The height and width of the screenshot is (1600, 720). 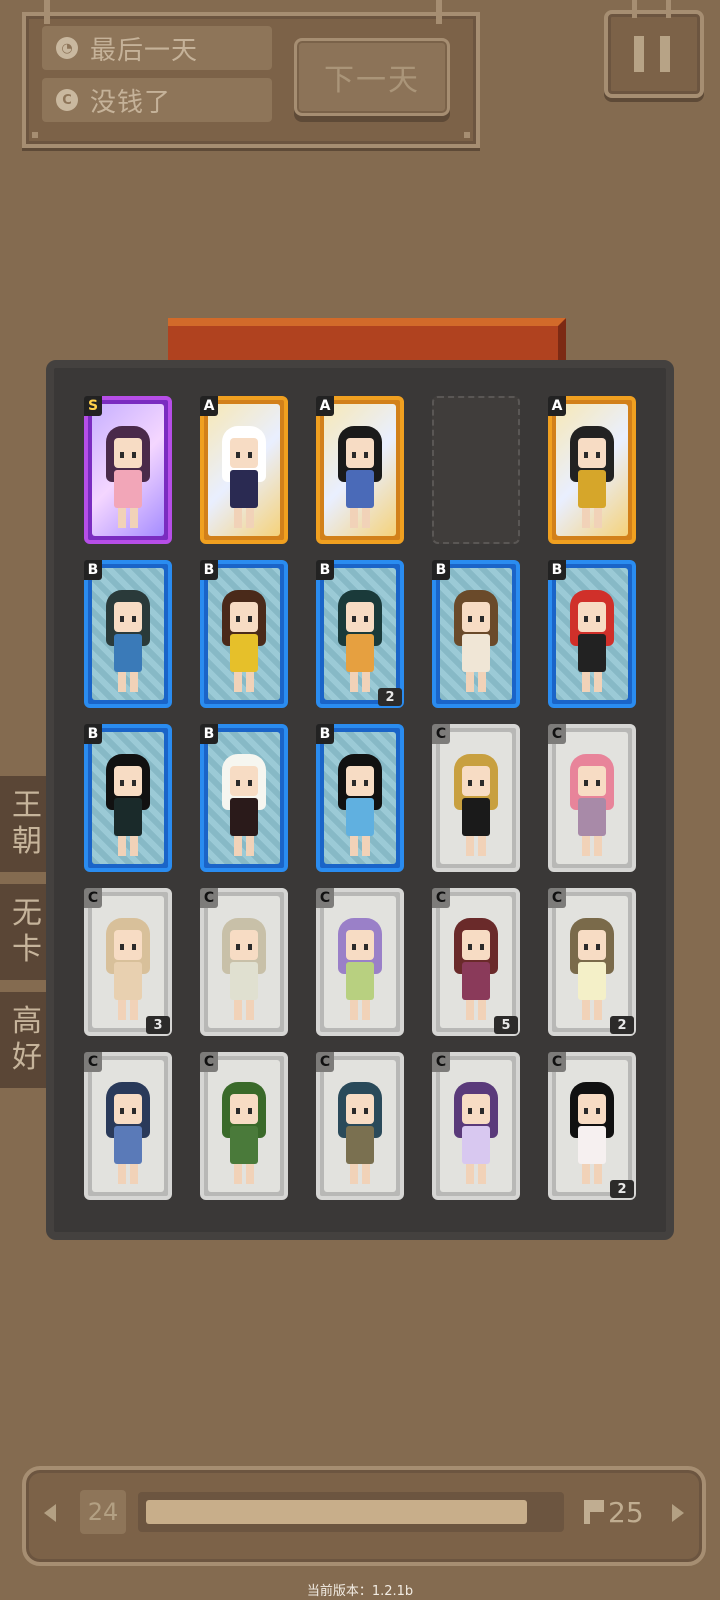 I want to click on side-tab-label: 好, so click(x=27, y=1057).